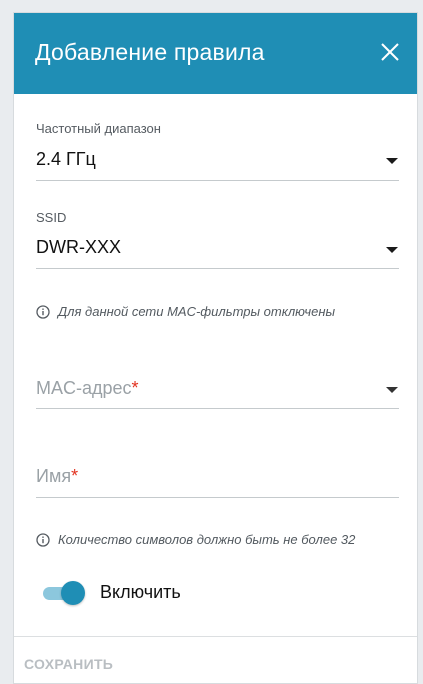 This screenshot has width=423, height=684. Describe the element at coordinates (84, 388) in the screenshot. I see `mac-placeholder-text: MAC-адрес` at that location.